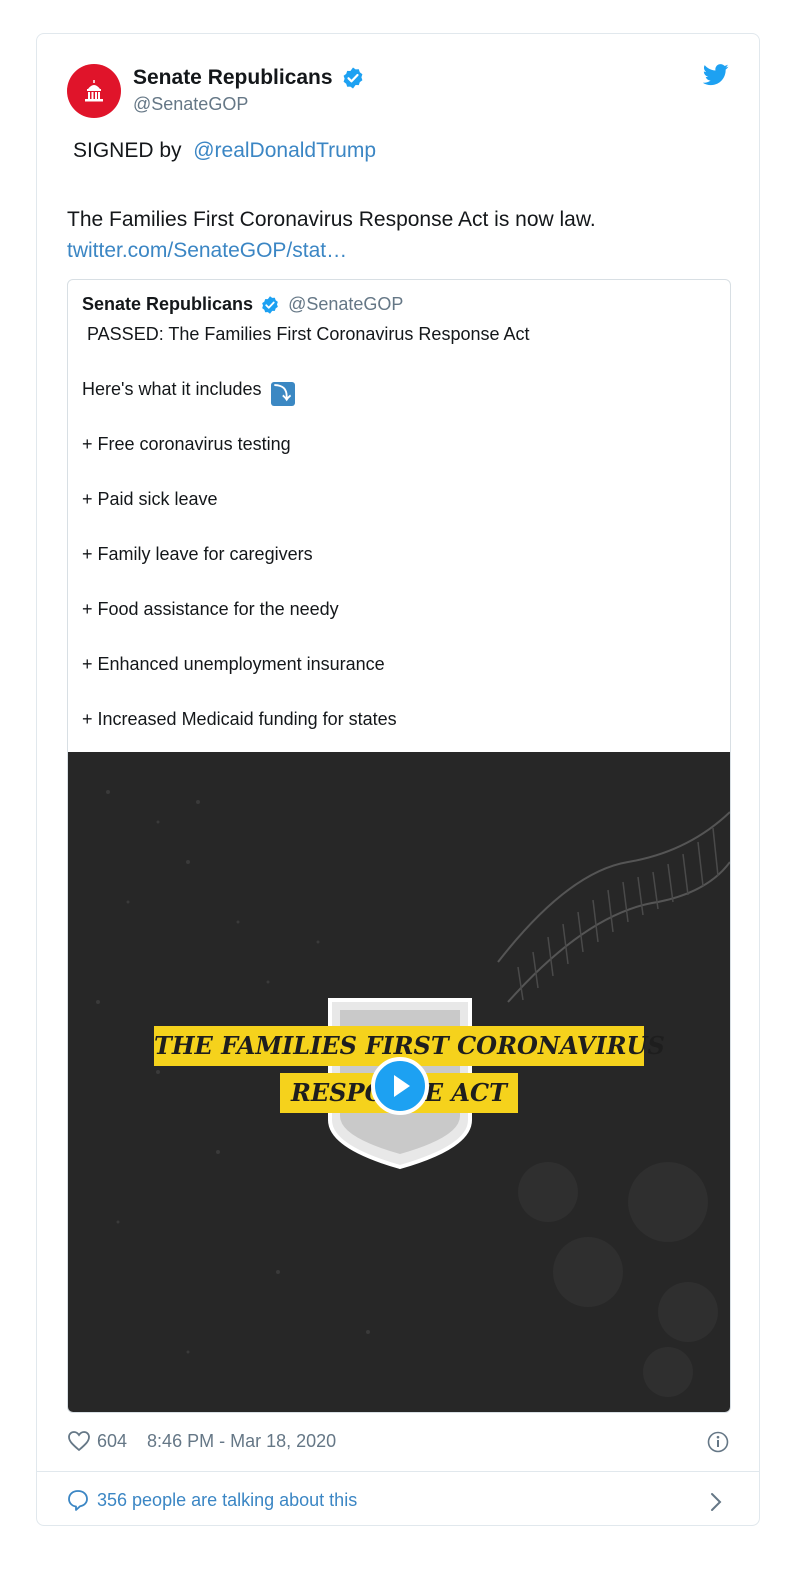  Describe the element at coordinates (168, 304) in the screenshot. I see `quoted-author-name: Senate Republicans` at that location.